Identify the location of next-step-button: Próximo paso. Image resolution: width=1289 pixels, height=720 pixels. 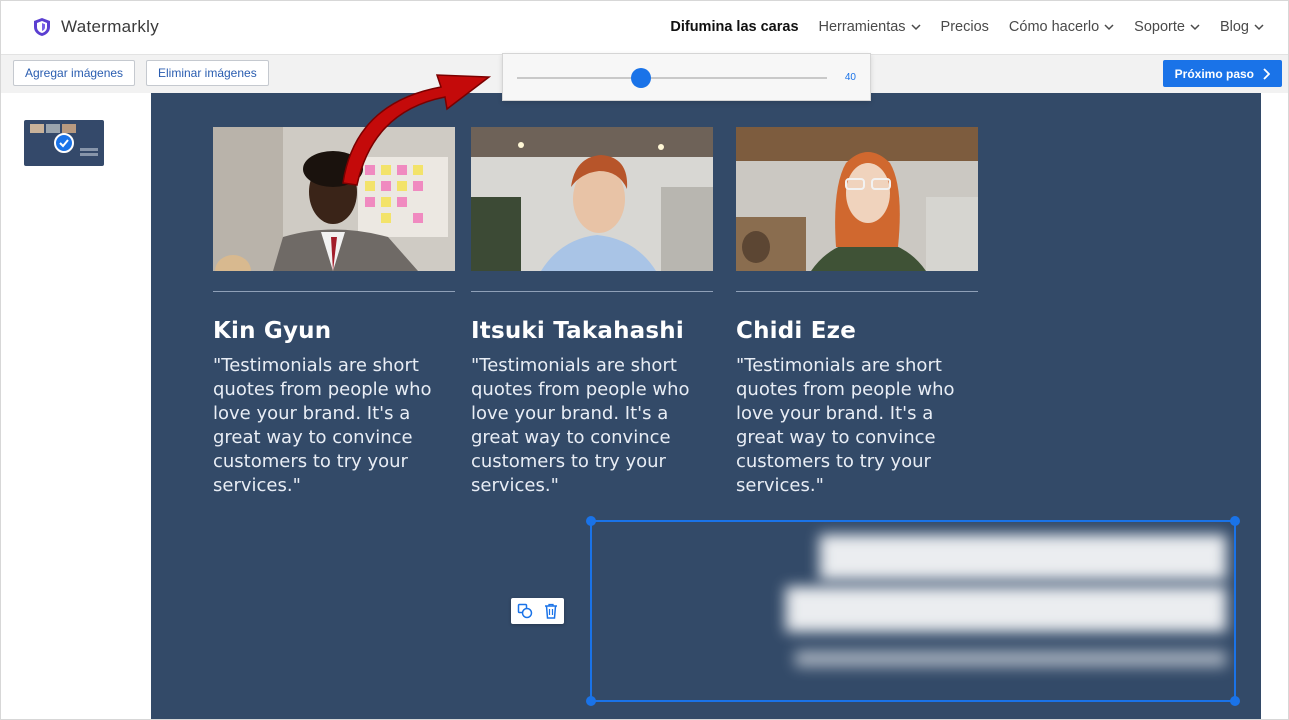
(1222, 73).